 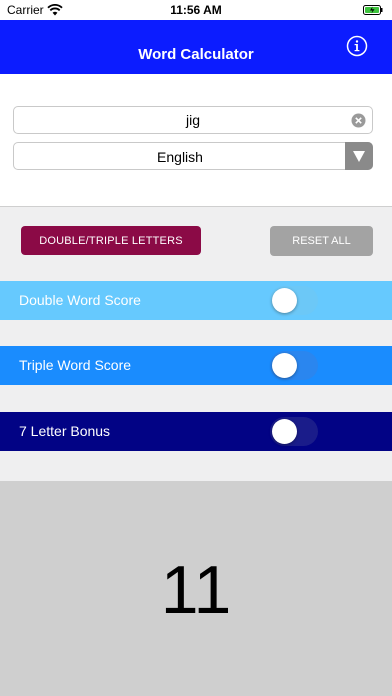 What do you see at coordinates (321, 241) in the screenshot?
I see `reset-all-button: RESET ALL` at bounding box center [321, 241].